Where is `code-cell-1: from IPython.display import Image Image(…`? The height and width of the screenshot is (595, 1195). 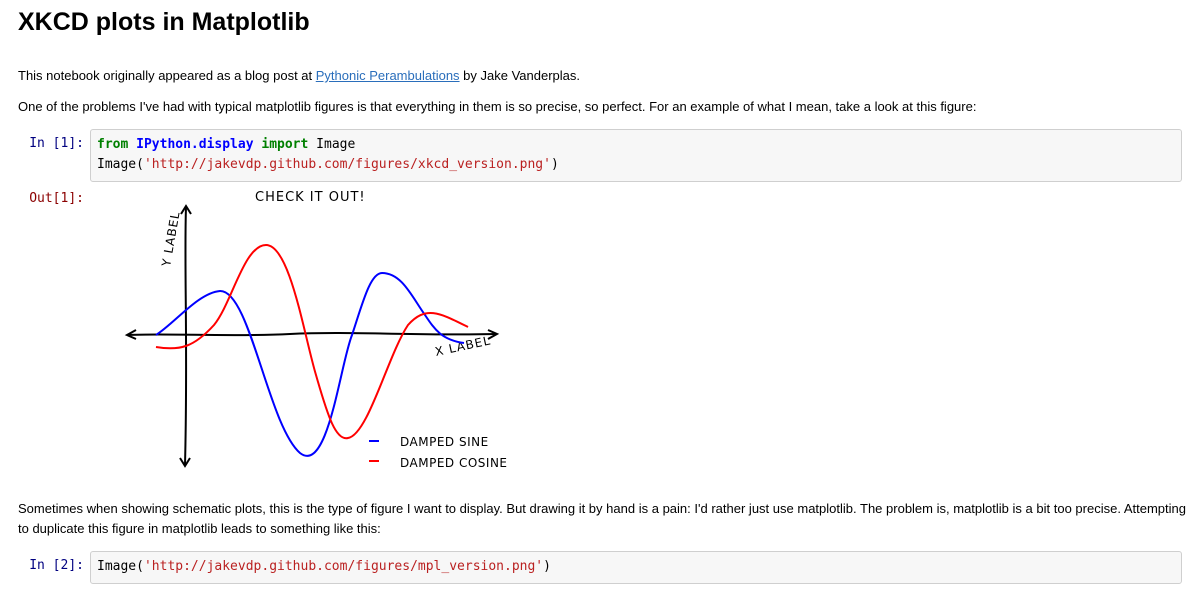 code-cell-1: from IPython.display import Image Image(… is located at coordinates (636, 155).